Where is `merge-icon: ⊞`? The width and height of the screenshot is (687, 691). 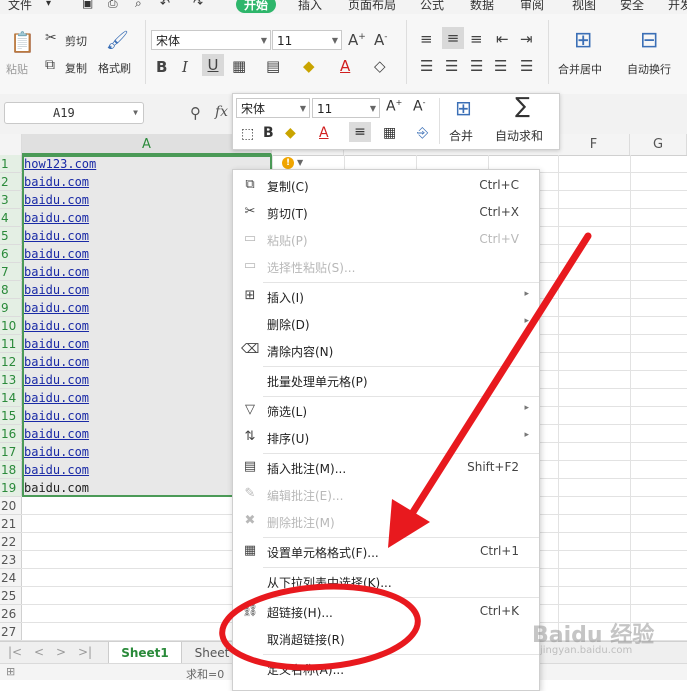
merge-icon: ⊞ is located at coordinates (583, 40).